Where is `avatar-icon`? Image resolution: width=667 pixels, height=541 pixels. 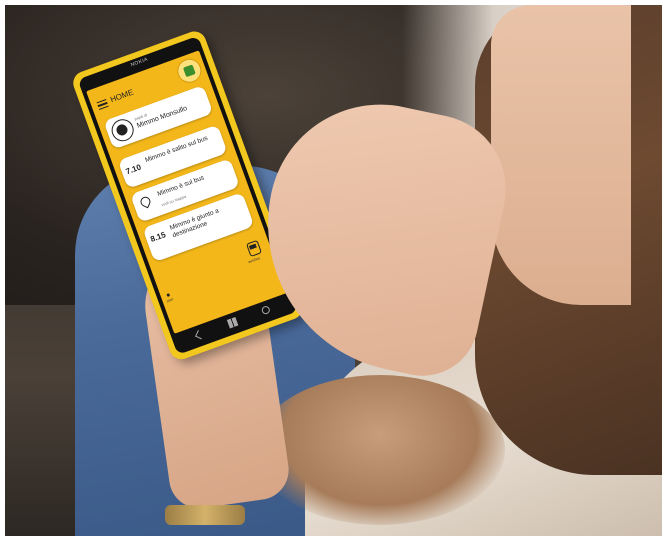 avatar-icon is located at coordinates (122, 129).